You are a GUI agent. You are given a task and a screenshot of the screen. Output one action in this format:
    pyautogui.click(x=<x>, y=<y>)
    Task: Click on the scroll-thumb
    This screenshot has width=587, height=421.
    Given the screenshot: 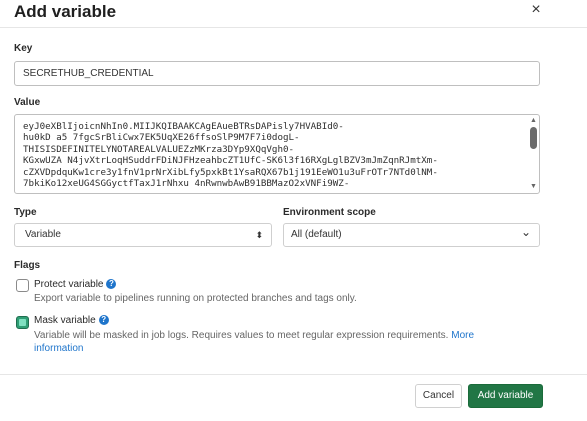 What is the action you would take?
    pyautogui.click(x=533, y=138)
    